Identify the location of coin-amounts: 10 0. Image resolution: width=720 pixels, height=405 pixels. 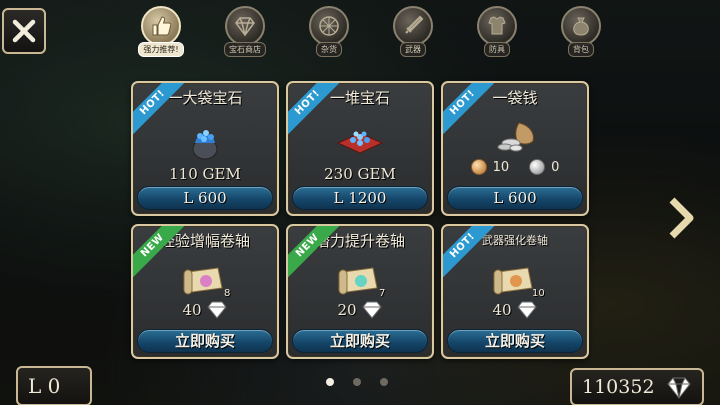
(515, 167).